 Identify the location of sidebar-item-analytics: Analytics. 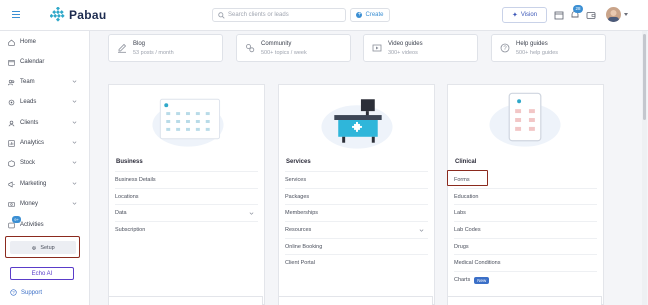
(46, 143).